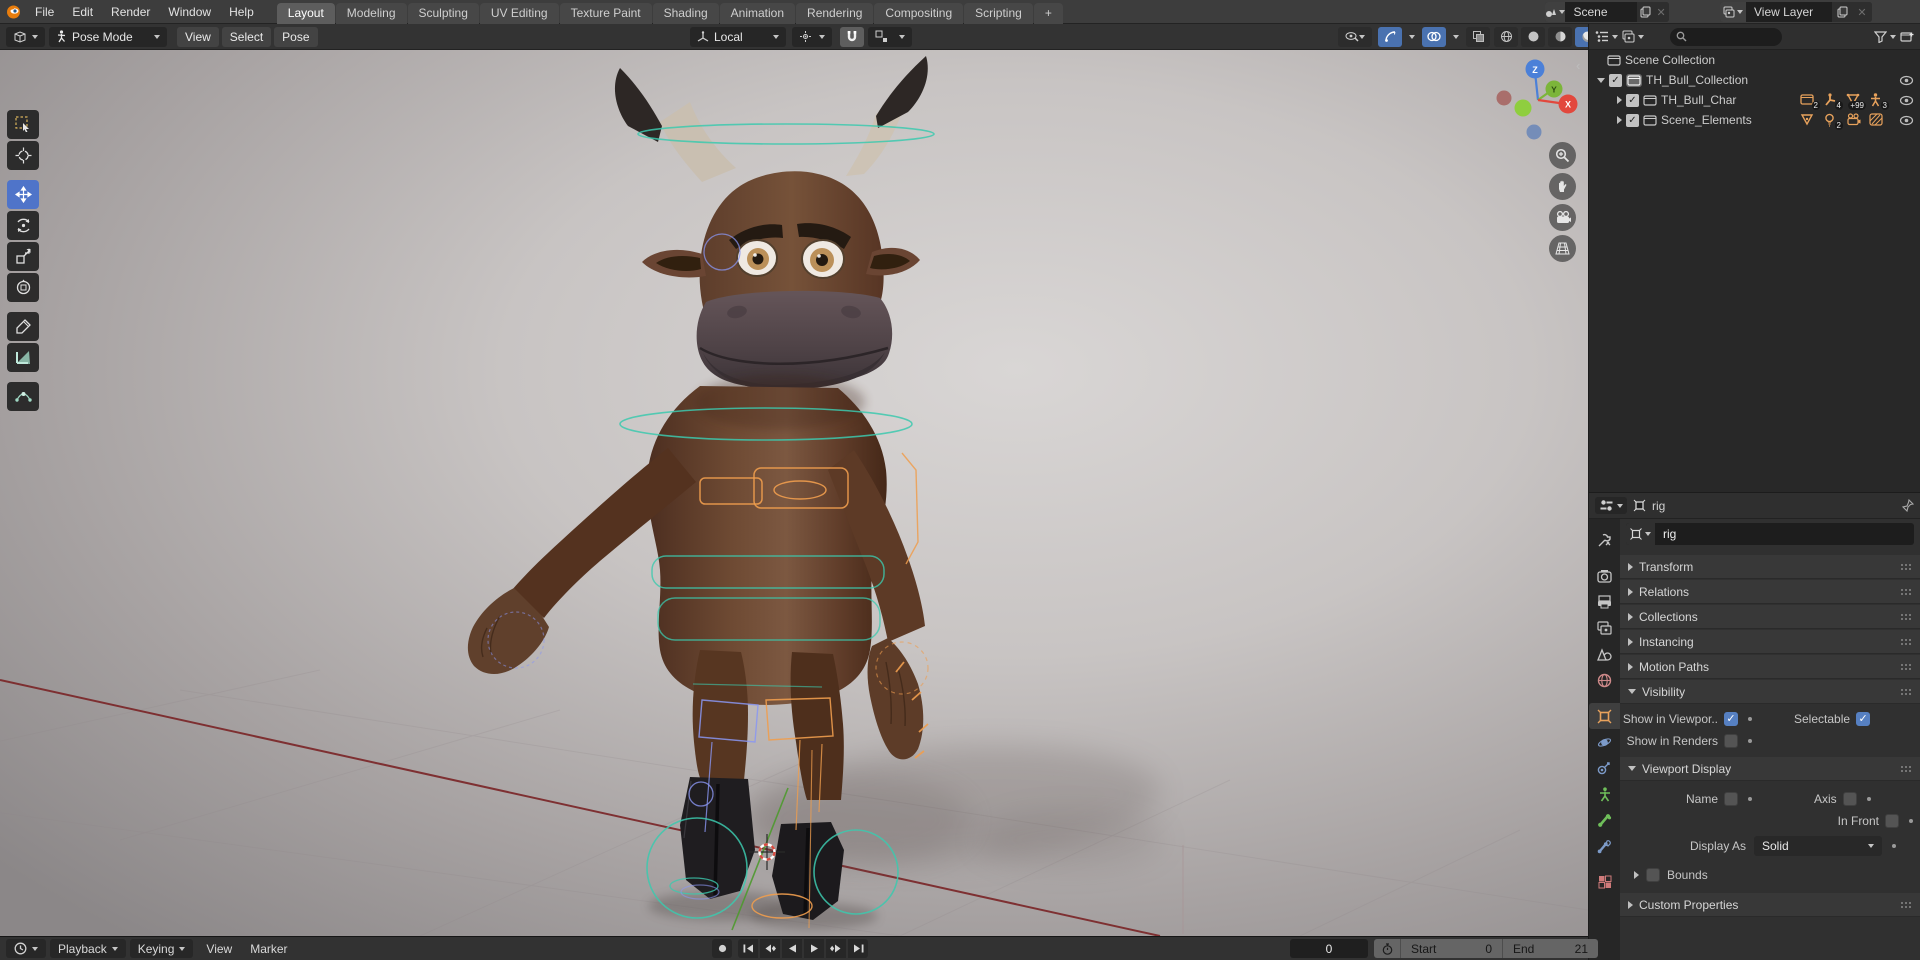 The width and height of the screenshot is (1920, 960). Describe the element at coordinates (1770, 592) in the screenshot. I see `panel-relations: Relations` at that location.